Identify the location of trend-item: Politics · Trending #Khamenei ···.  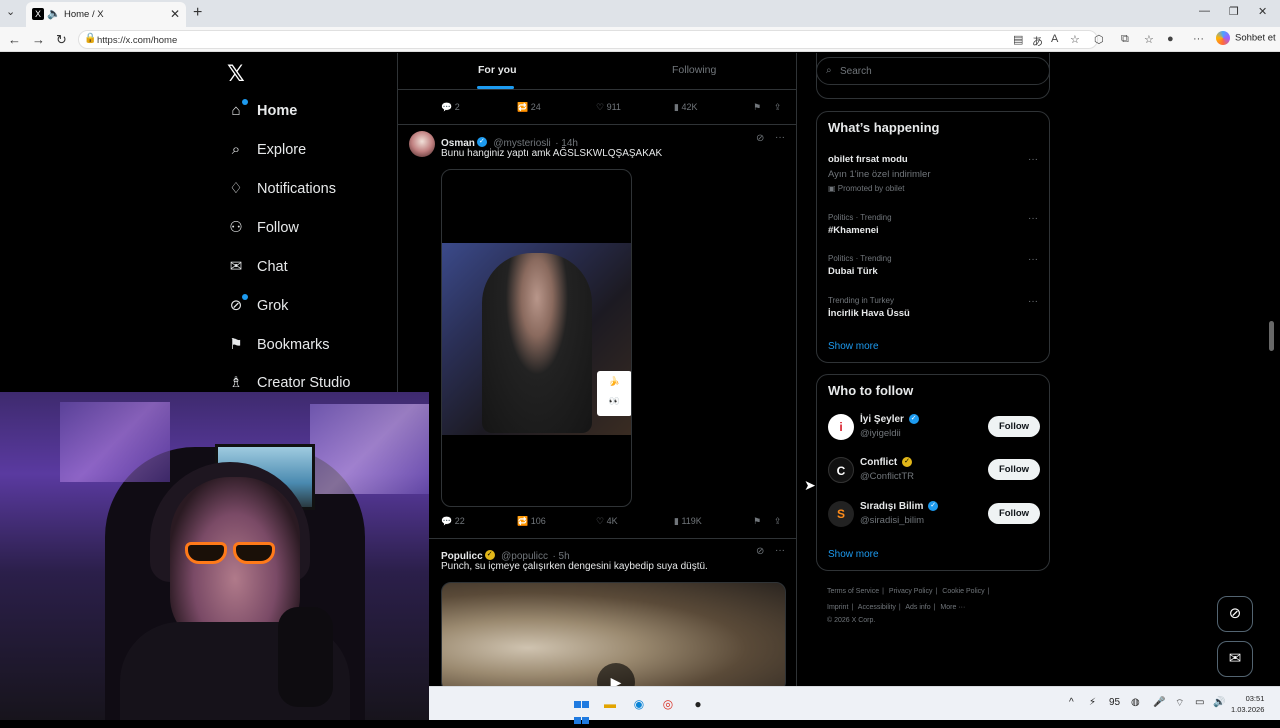
(933, 224).